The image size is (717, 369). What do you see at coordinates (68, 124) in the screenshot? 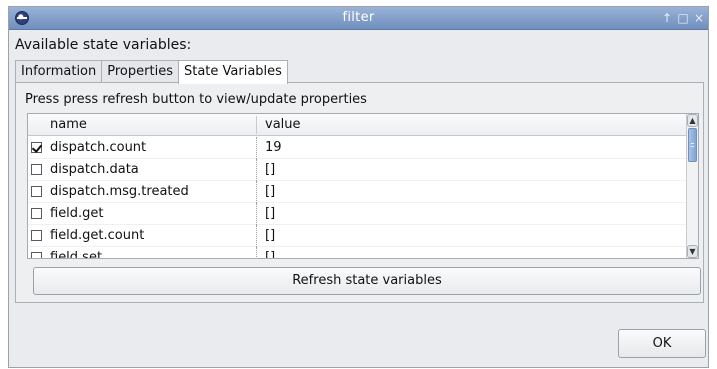
I see `column-header-name: name` at bounding box center [68, 124].